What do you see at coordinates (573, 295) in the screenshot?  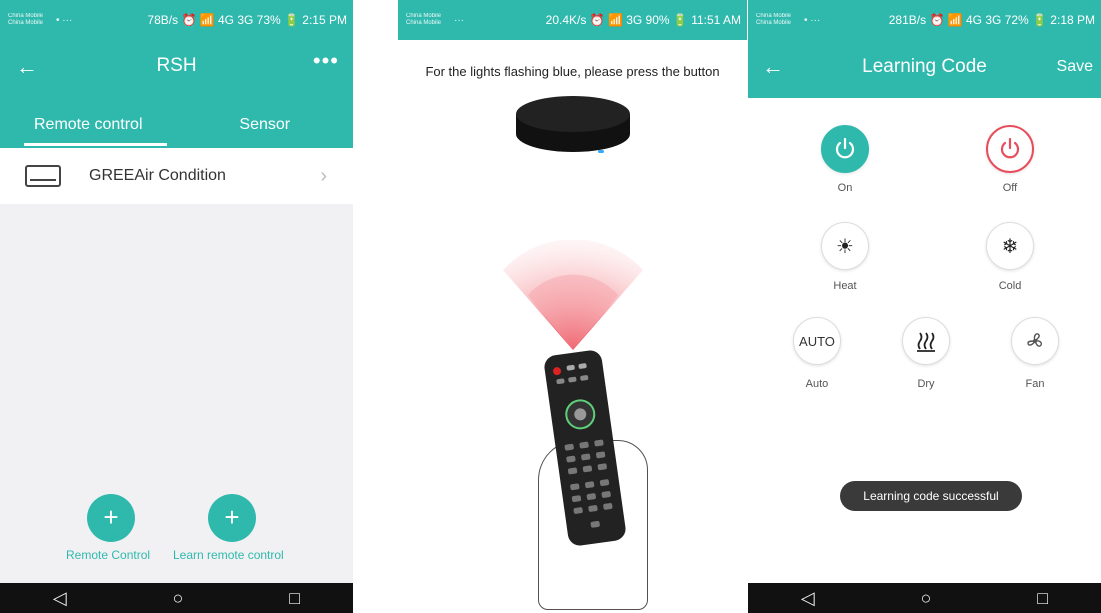 I see `ir-signal-icon` at bounding box center [573, 295].